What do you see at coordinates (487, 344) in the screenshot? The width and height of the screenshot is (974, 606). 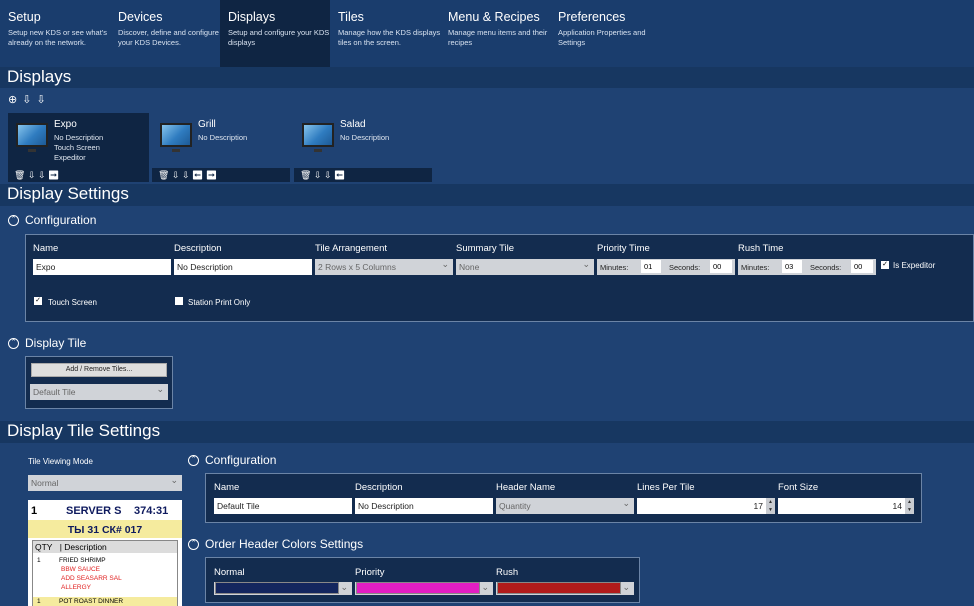 I see `display-tile-section-header: ⌃ Display Tile` at bounding box center [487, 344].